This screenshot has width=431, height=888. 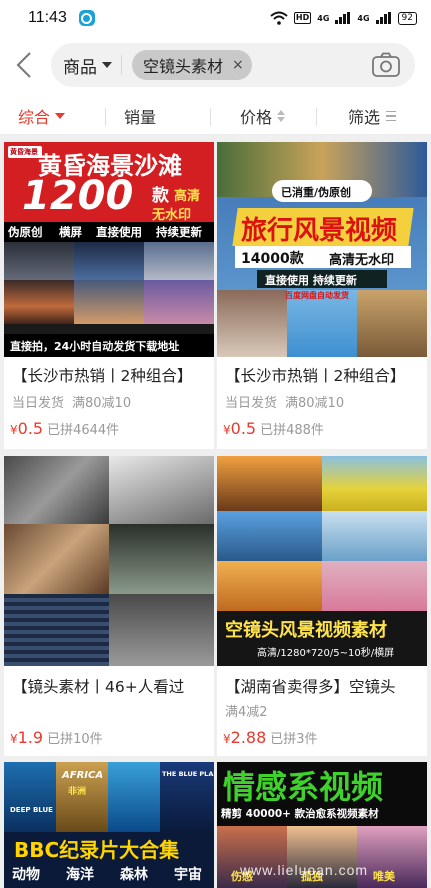 What do you see at coordinates (183, 66) in the screenshot?
I see `search-chip-label: 空镜头素材` at bounding box center [183, 66].